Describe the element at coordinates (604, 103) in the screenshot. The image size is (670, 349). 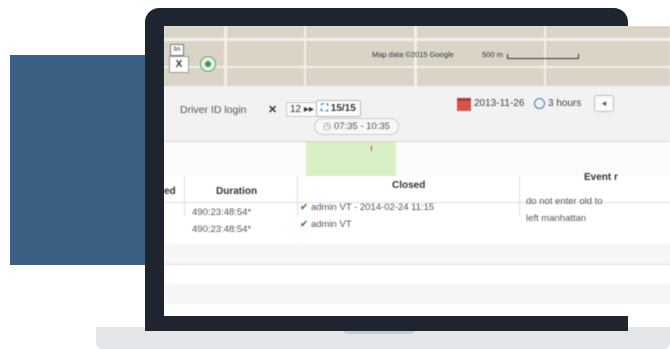
I see `prev-button: ◂` at that location.